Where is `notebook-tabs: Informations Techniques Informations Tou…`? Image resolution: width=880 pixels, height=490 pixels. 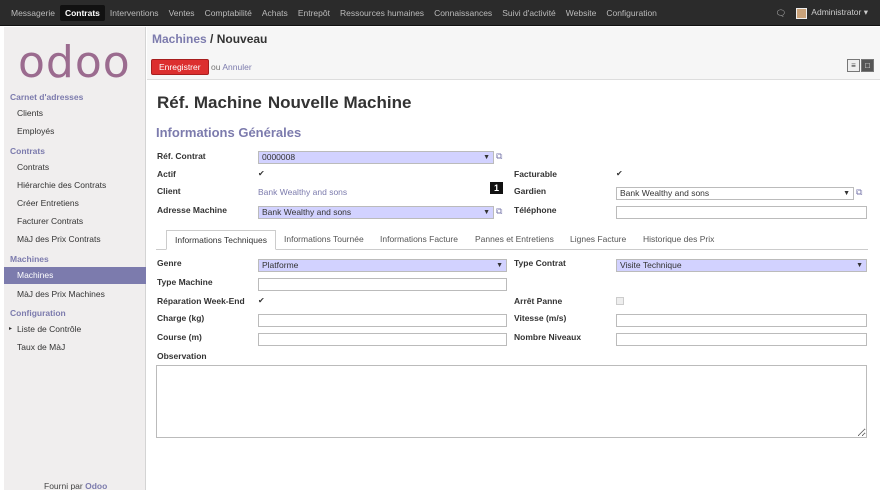
notebook-tabs: Informations Techniques Informations Tou… is located at coordinates (512, 240).